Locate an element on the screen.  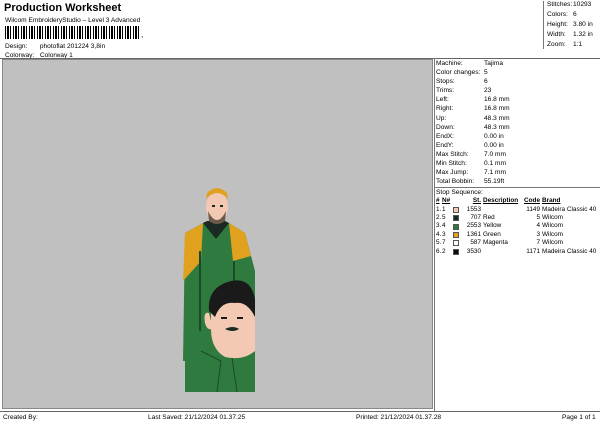
zoom-value: 1:1 is located at coordinates (578, 44).